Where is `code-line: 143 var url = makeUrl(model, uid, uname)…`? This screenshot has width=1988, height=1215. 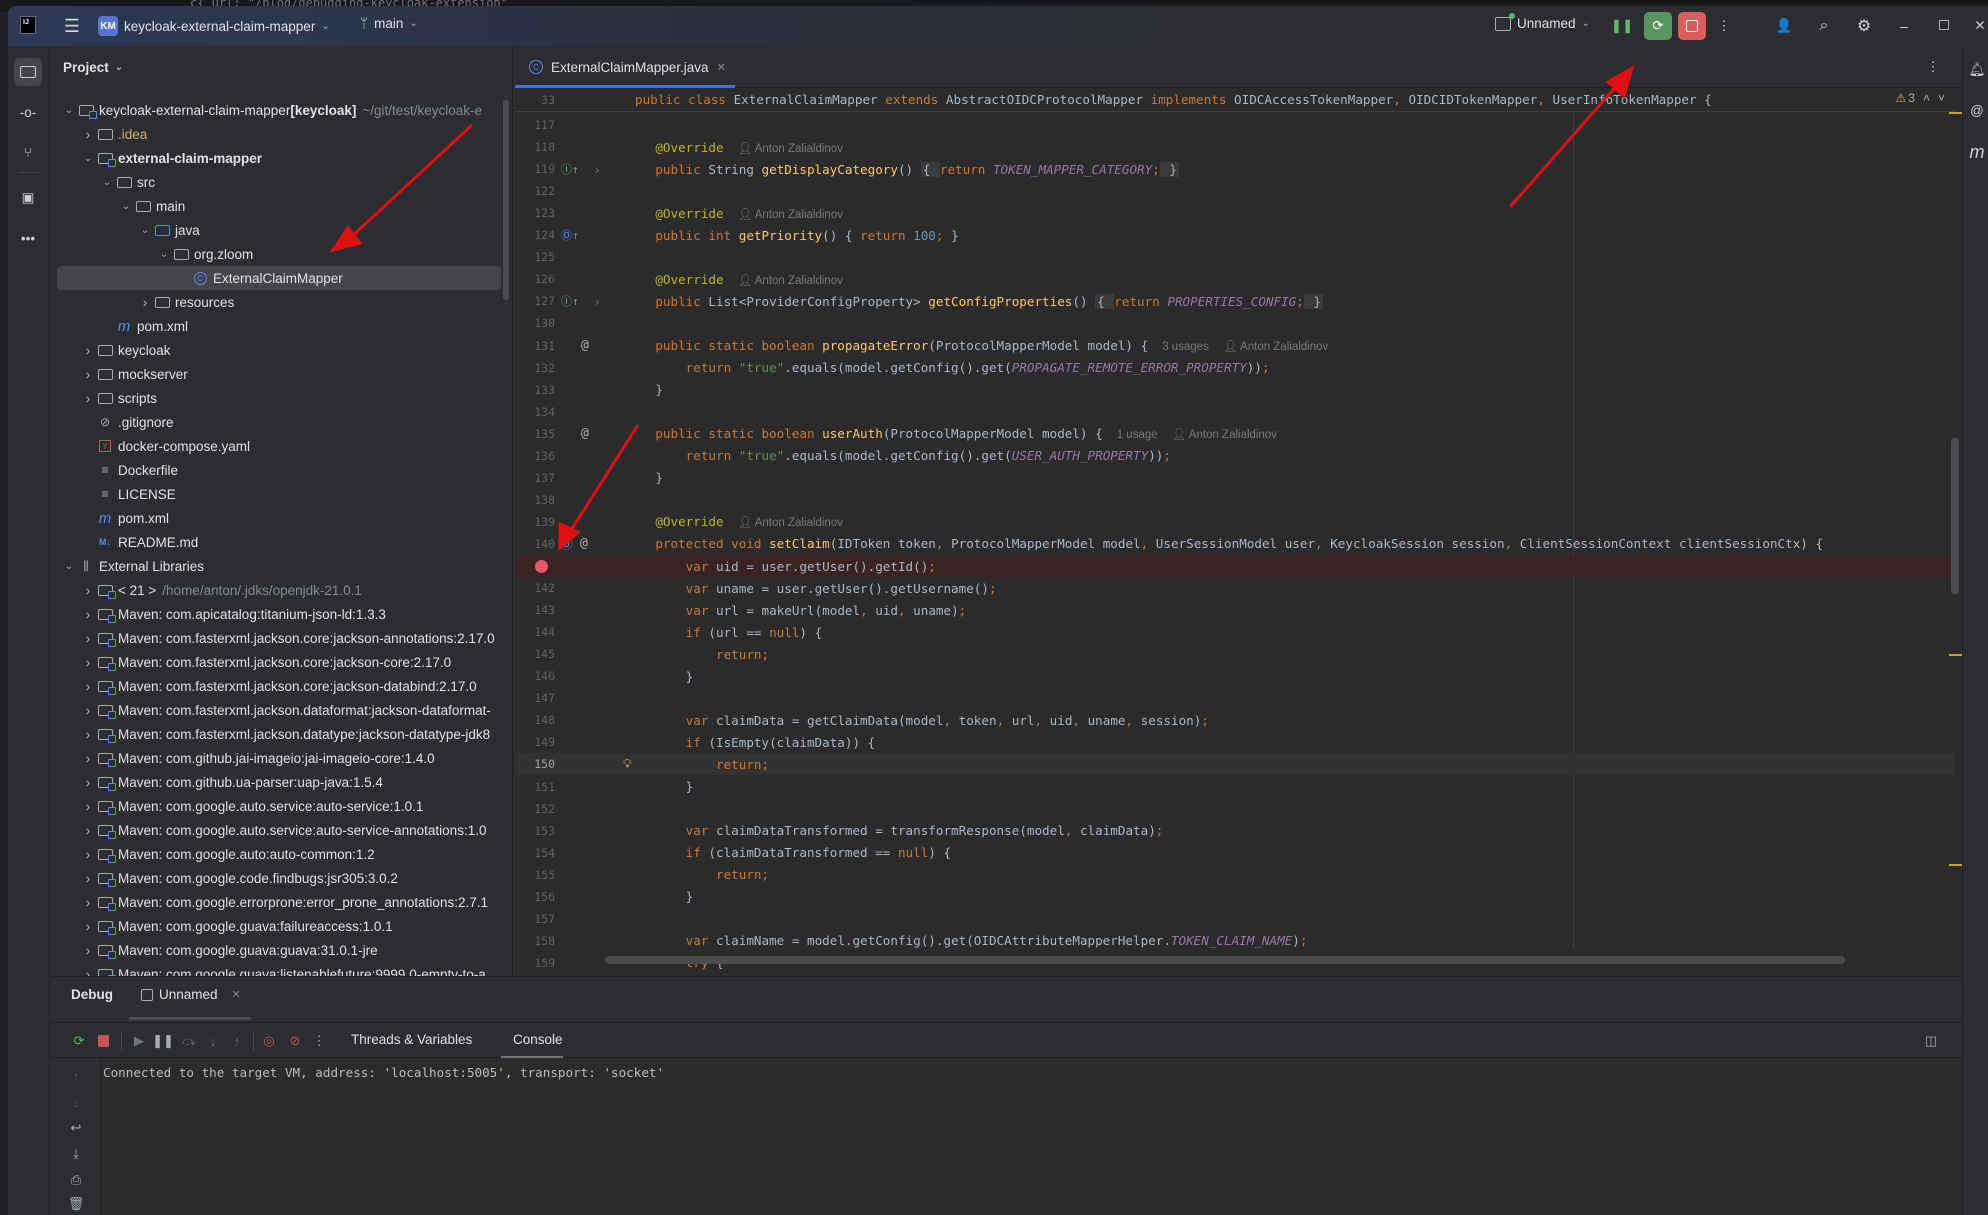 code-line: 143 var url = makeUrl(model, uid, uname)… is located at coordinates (1235, 610).